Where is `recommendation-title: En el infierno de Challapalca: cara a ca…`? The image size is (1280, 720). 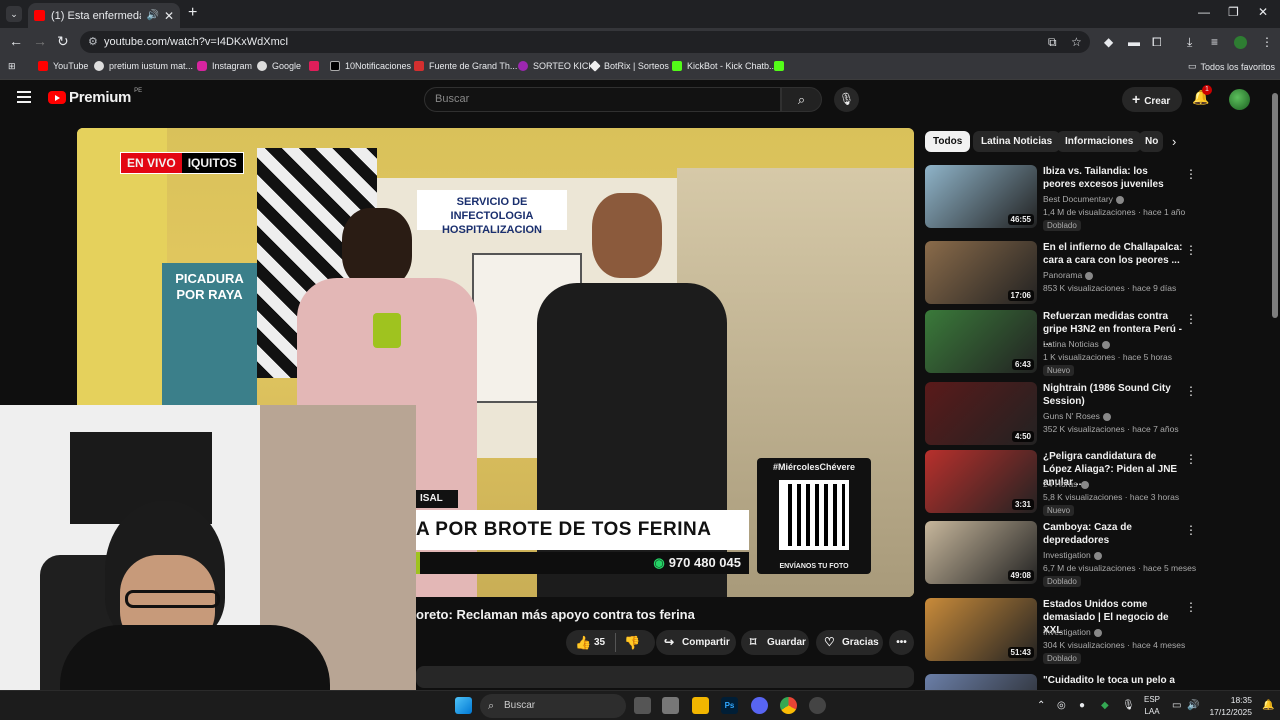
recommendation-title: En el infierno de Challapalca: cara a ca… is located at coordinates (1113, 254).